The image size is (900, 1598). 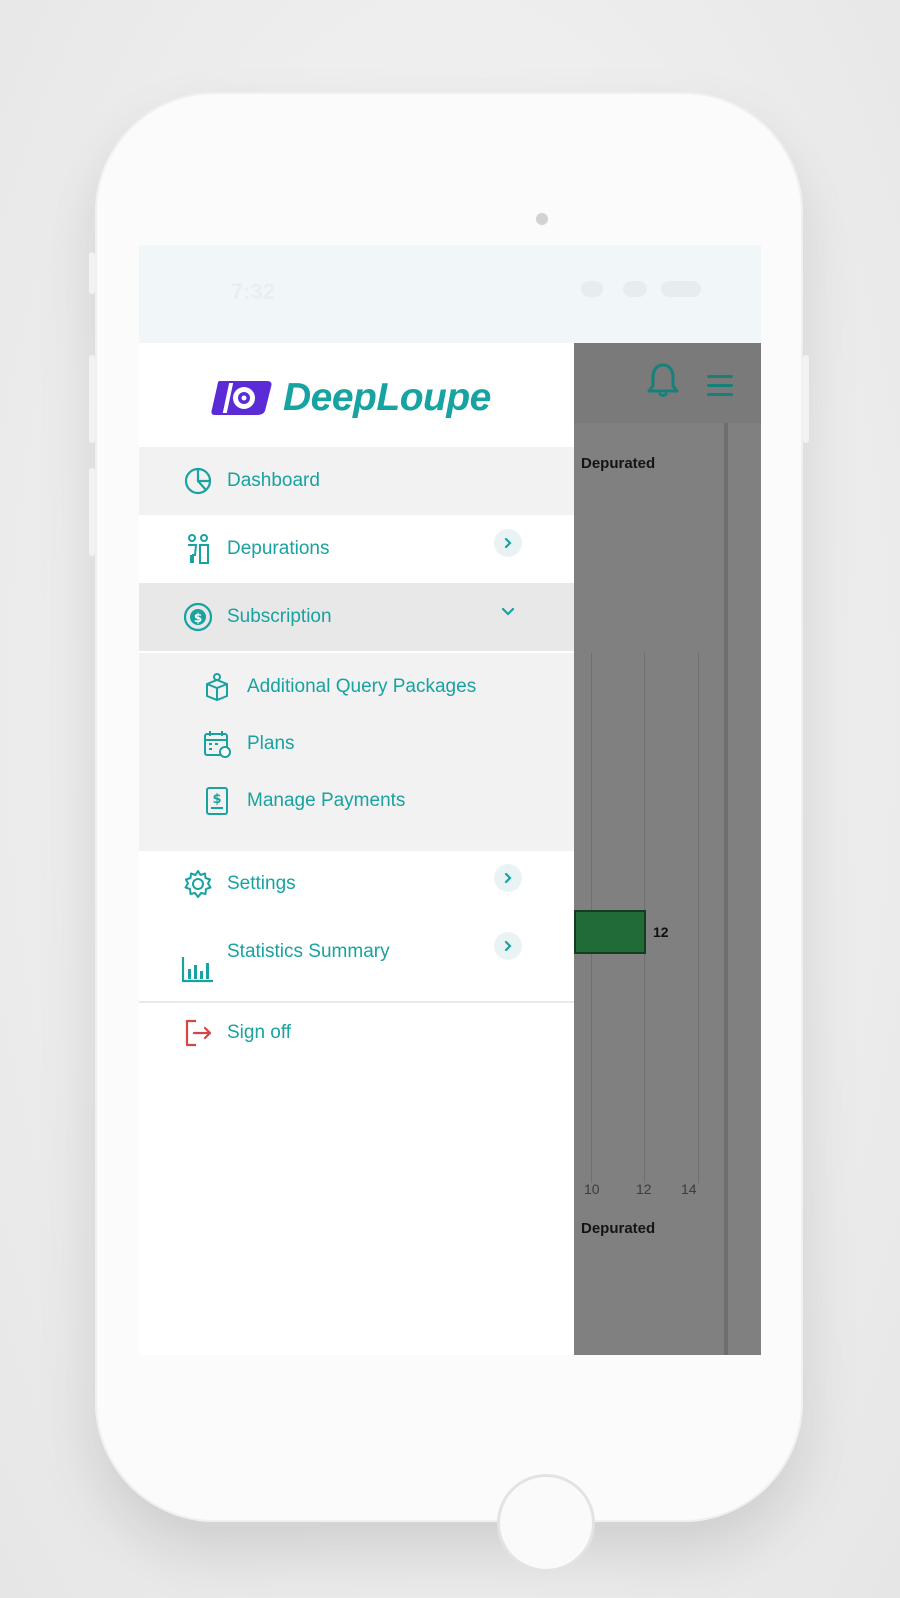 I want to click on x-tick-label: 10, so click(x=592, y=1189).